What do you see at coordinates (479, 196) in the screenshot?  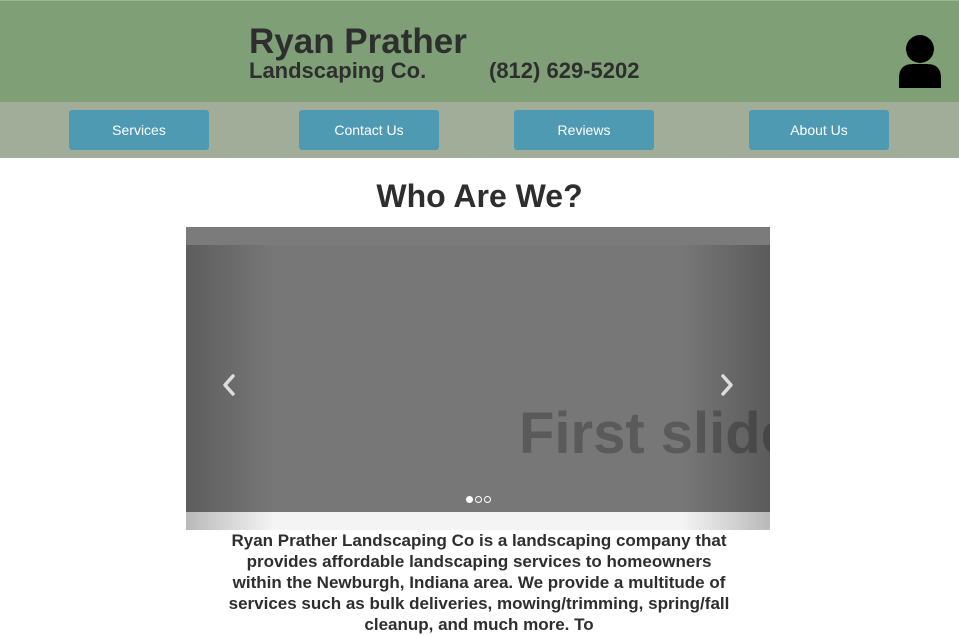 I see `page-title: Who Are We?` at bounding box center [479, 196].